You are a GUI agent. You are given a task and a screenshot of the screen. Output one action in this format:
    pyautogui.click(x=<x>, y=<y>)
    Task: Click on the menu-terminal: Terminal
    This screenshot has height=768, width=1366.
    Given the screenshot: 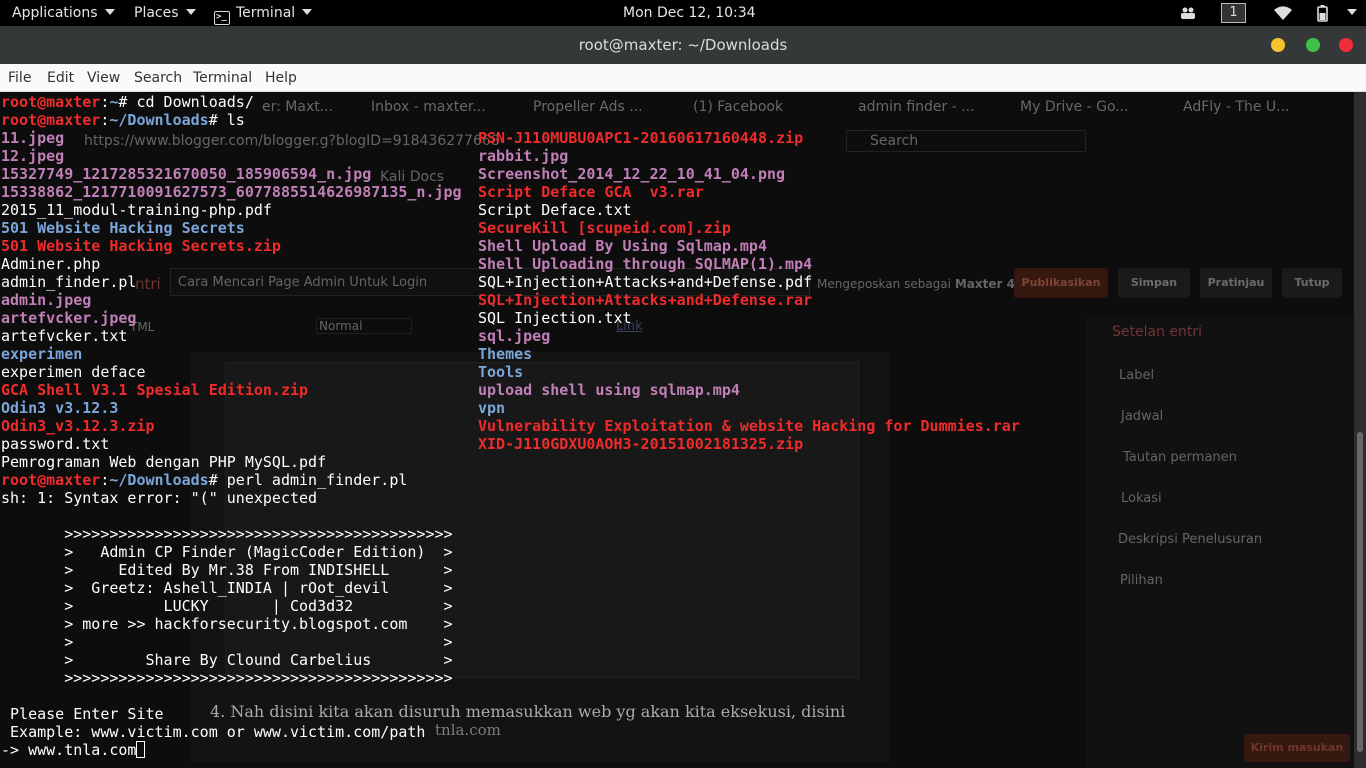 What is the action you would take?
    pyautogui.click(x=222, y=78)
    